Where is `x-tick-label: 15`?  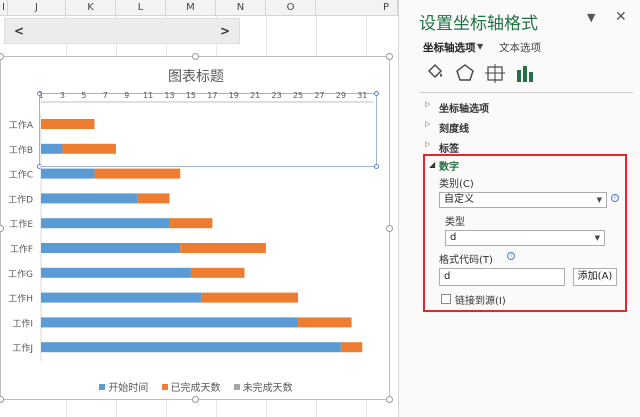 x-tick-label: 15 is located at coordinates (191, 95).